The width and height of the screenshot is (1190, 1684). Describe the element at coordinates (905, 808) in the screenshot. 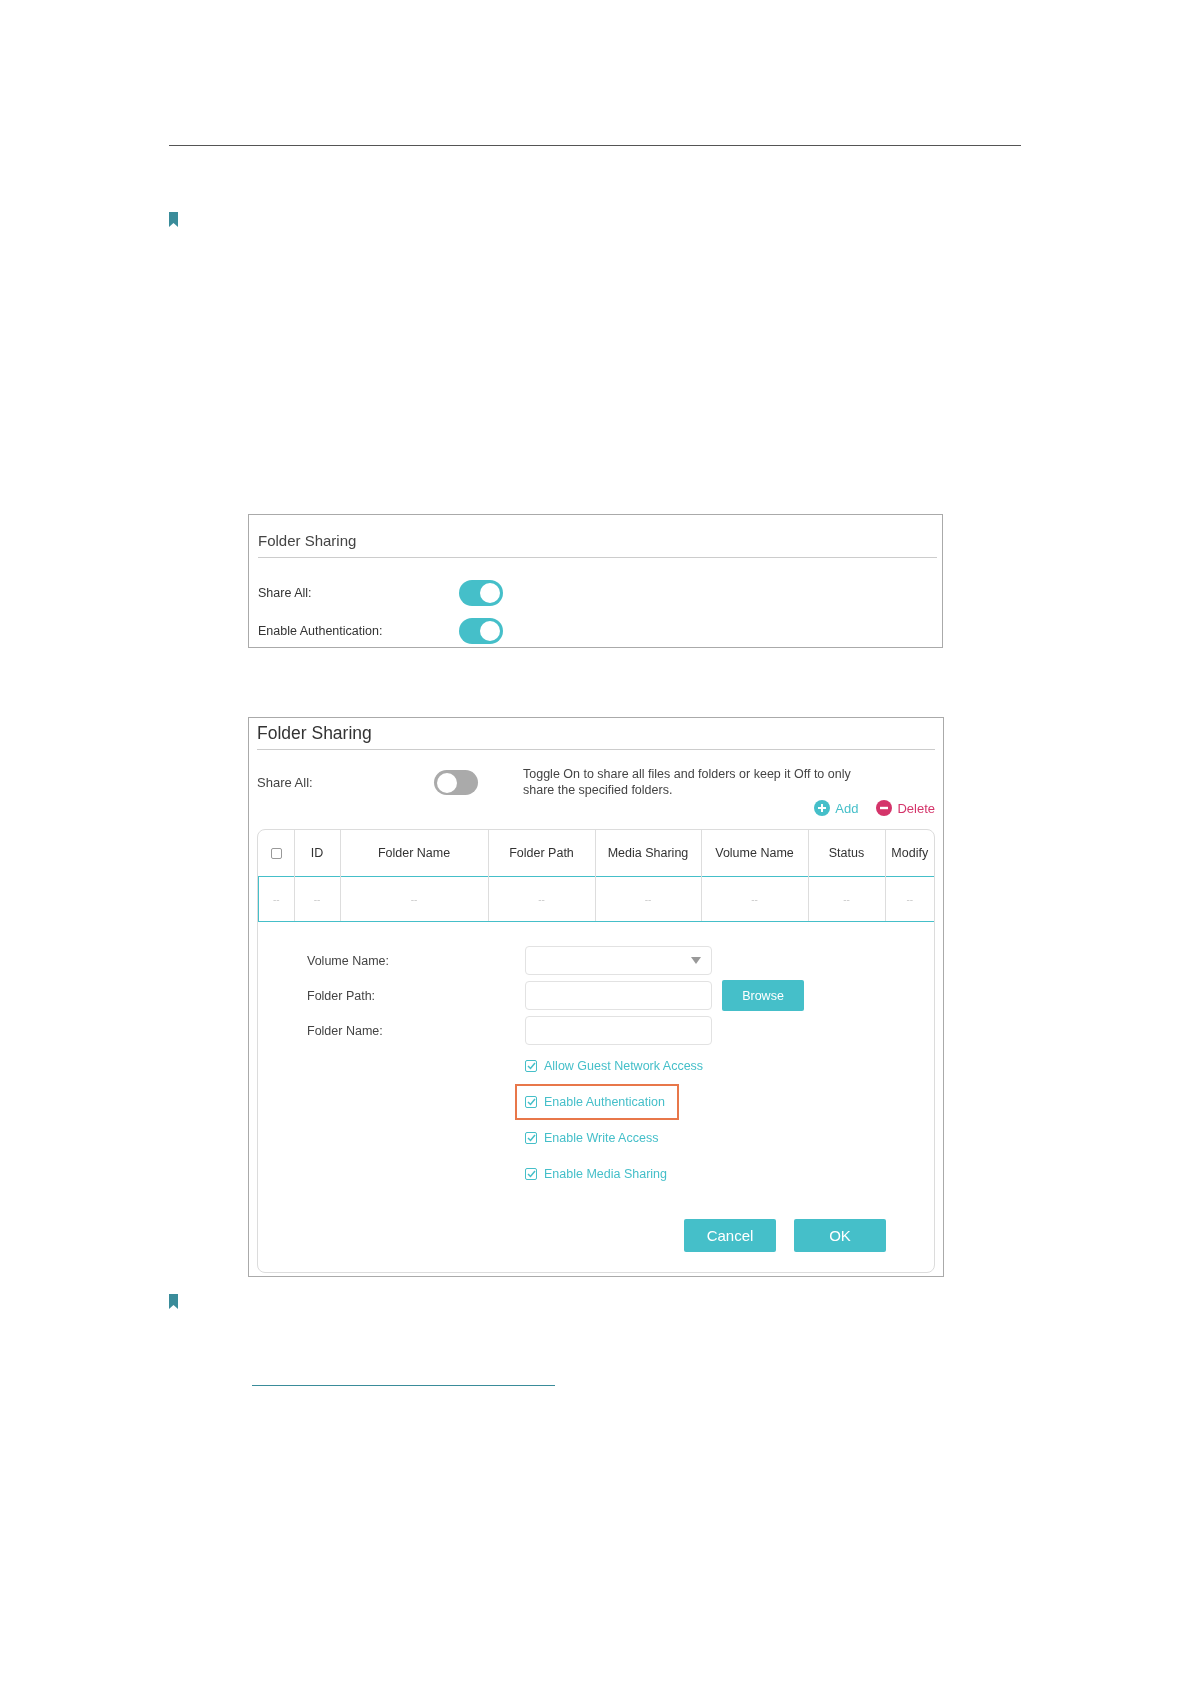

I see `action-link: Delete` at that location.